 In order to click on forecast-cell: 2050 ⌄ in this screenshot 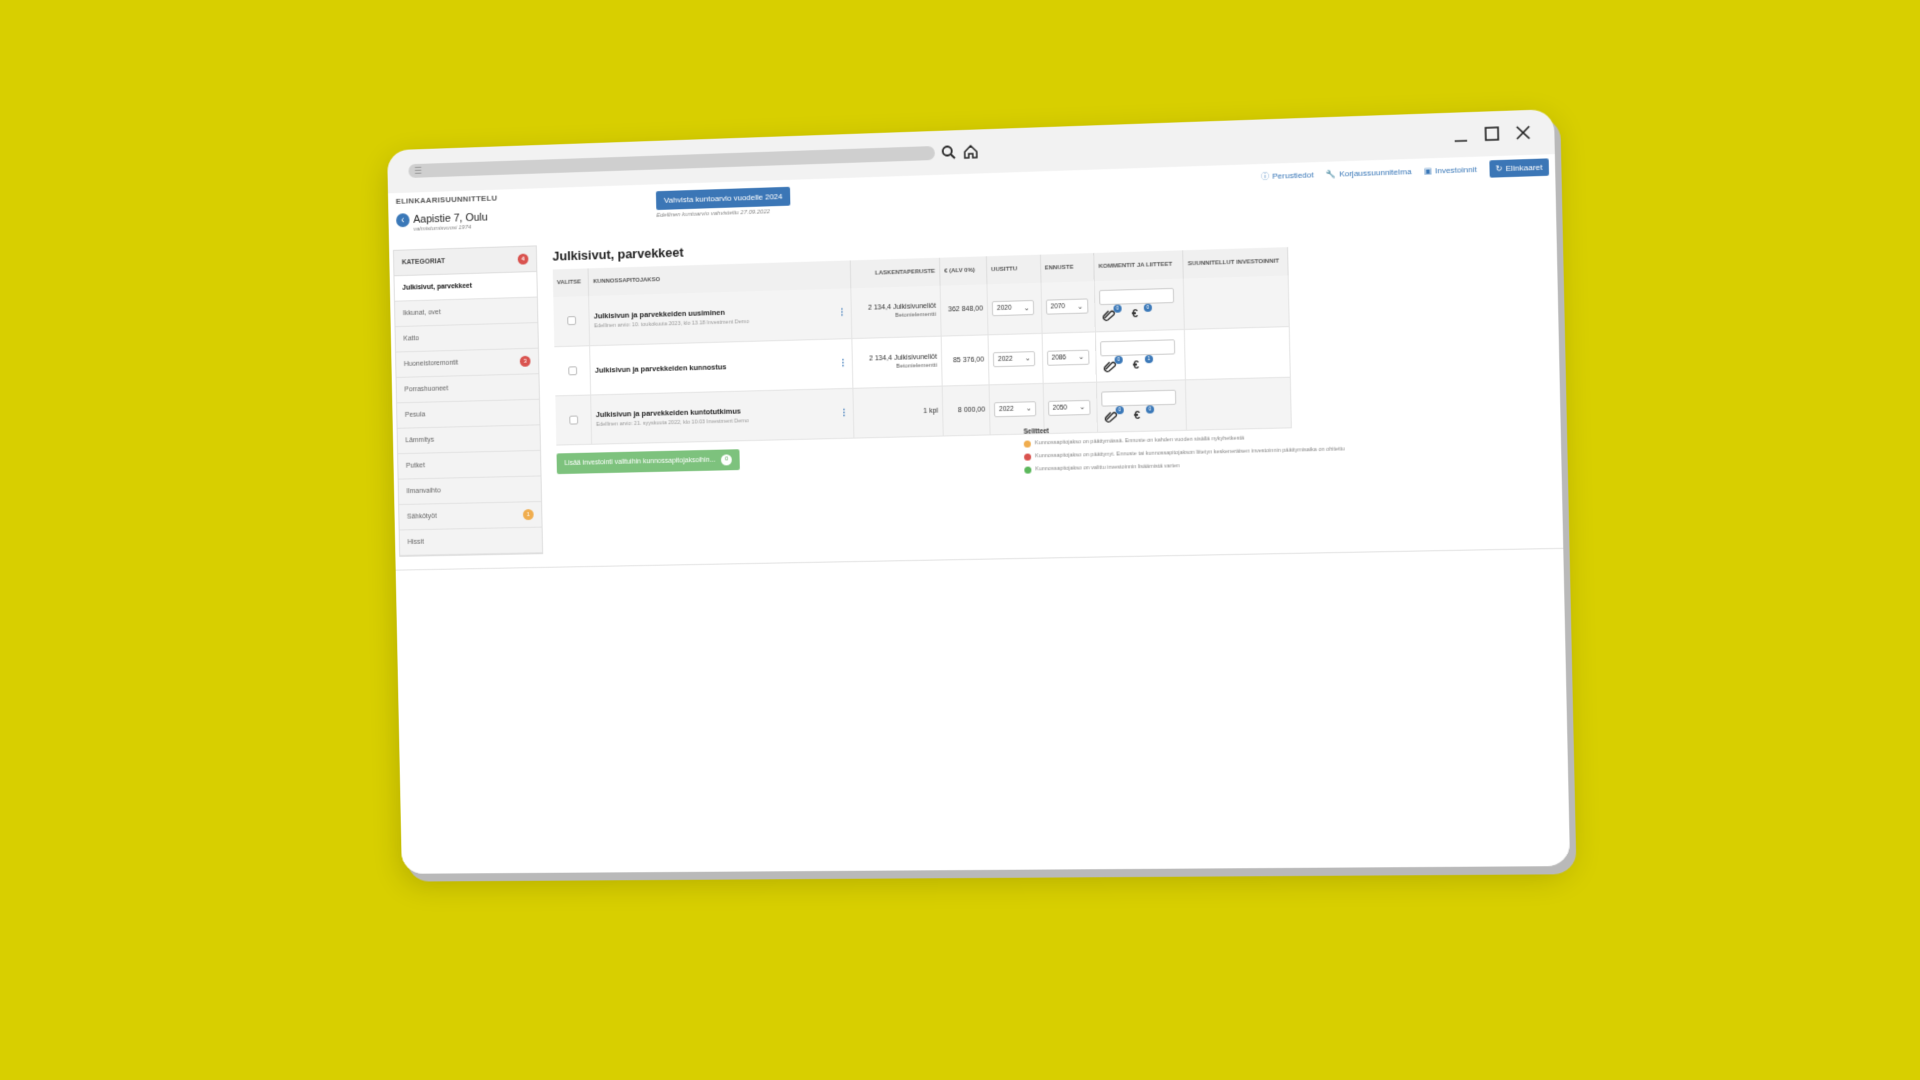, I will do `click(1070, 407)`.